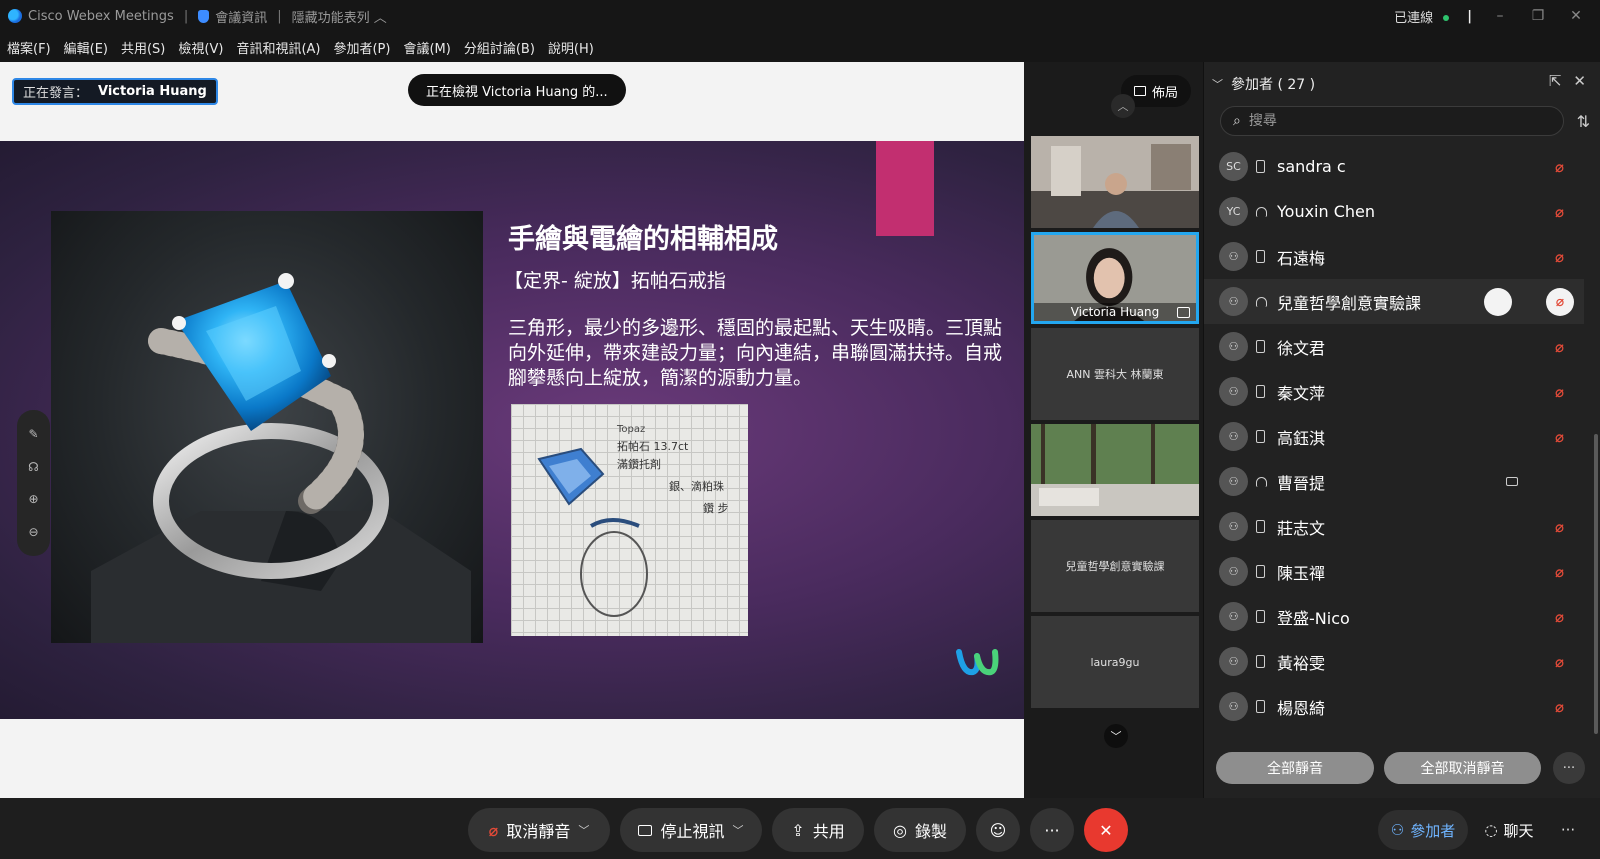 The height and width of the screenshot is (859, 1600). I want to click on stop-video-button: 停止視訊 ﹀, so click(691, 830).